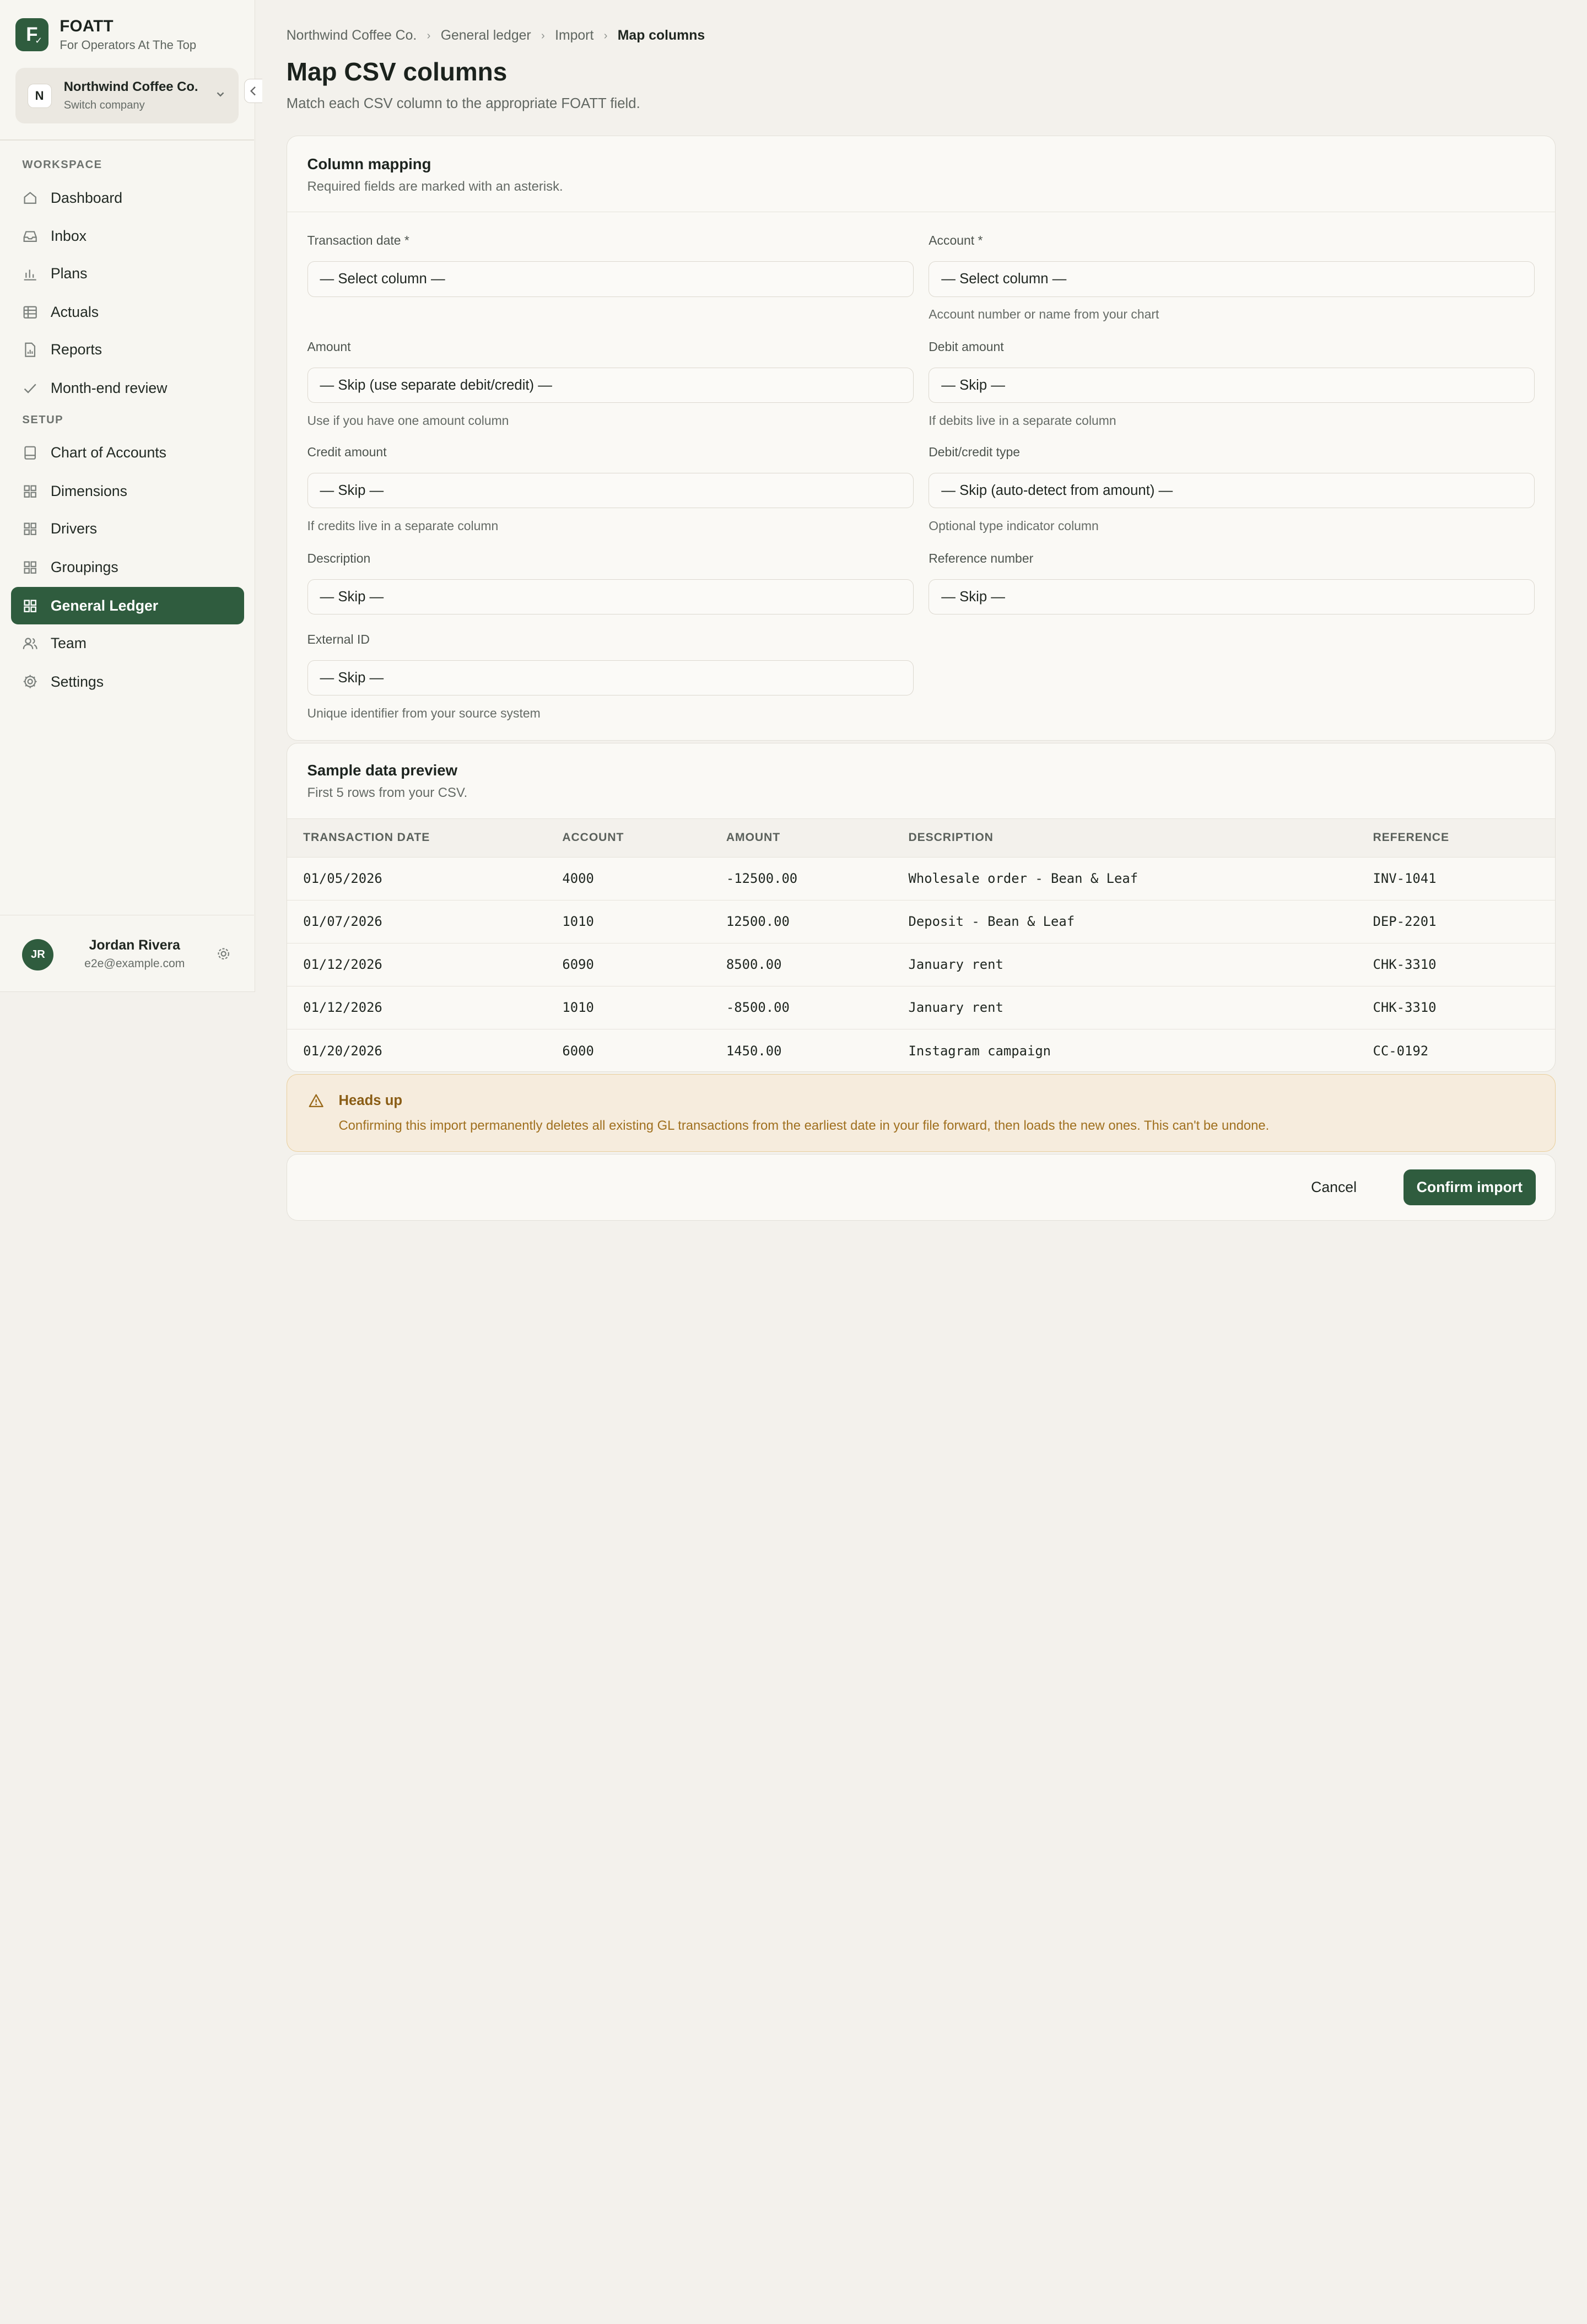 The width and height of the screenshot is (1587, 2324). I want to click on table-cell: -12500.00, so click(817, 879).